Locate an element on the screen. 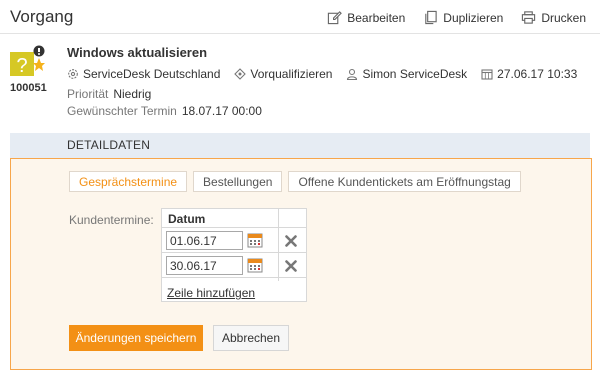 The image size is (600, 376). meta-team: ServiceDesk Deutschland is located at coordinates (143, 74).